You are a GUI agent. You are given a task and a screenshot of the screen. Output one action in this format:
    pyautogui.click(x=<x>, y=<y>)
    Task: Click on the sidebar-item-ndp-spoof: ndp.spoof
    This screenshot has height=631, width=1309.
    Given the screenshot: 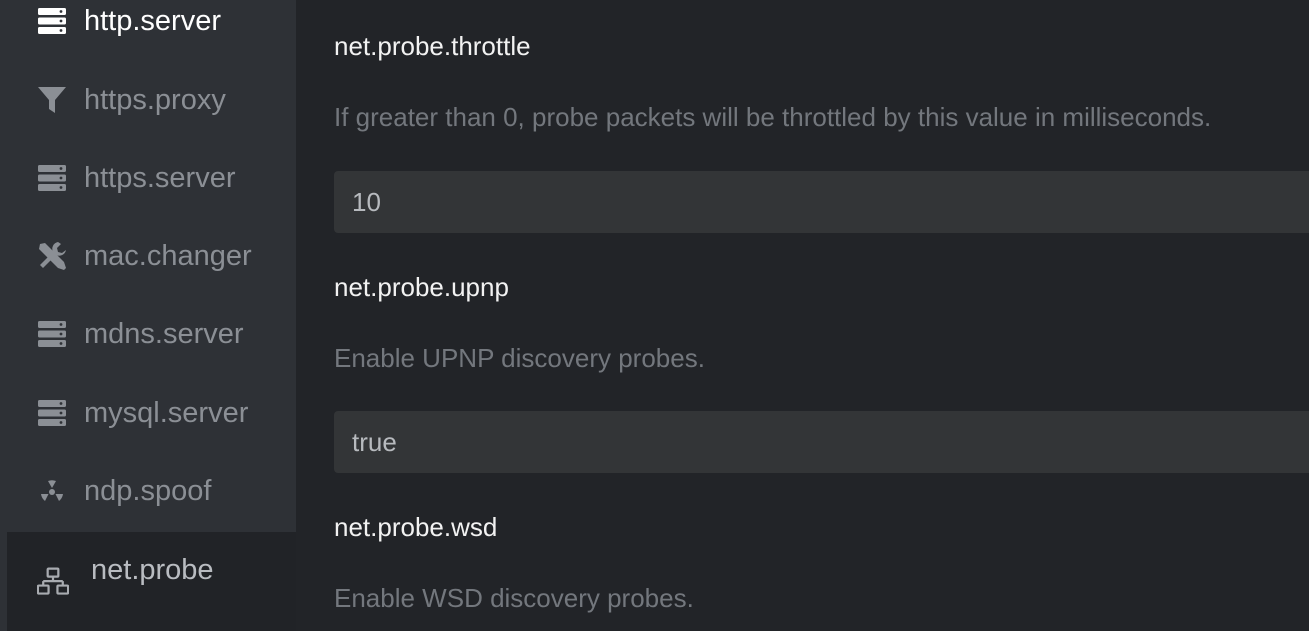 What is the action you would take?
    pyautogui.click(x=148, y=491)
    